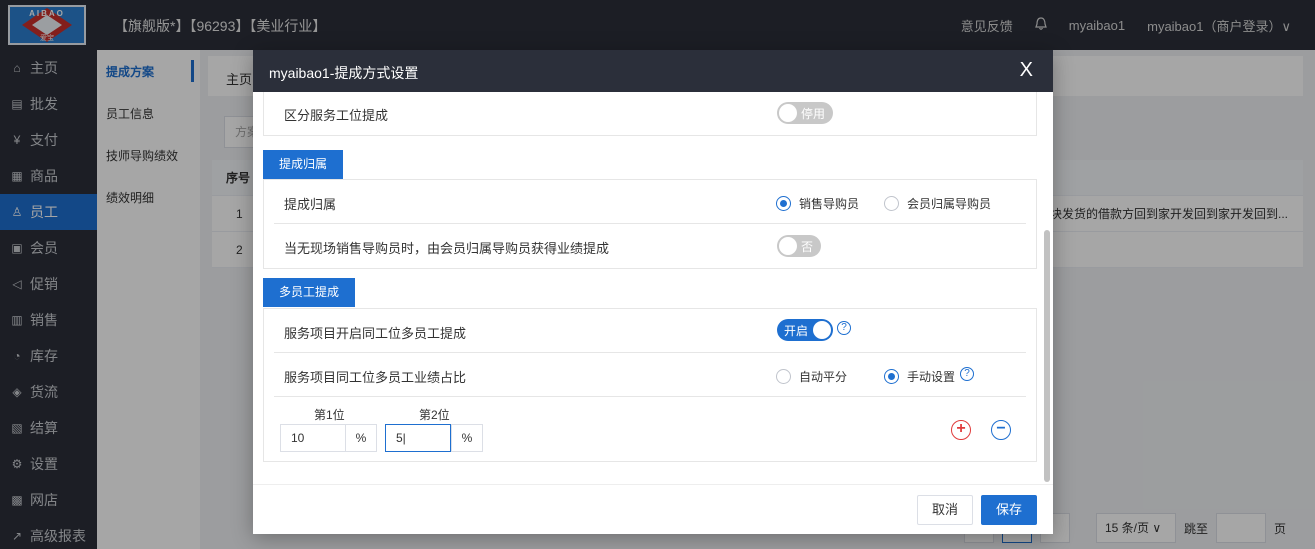 The width and height of the screenshot is (1315, 549). Describe the element at coordinates (949, 204) in the screenshot. I see `radio-label: 会员归属导购员` at that location.